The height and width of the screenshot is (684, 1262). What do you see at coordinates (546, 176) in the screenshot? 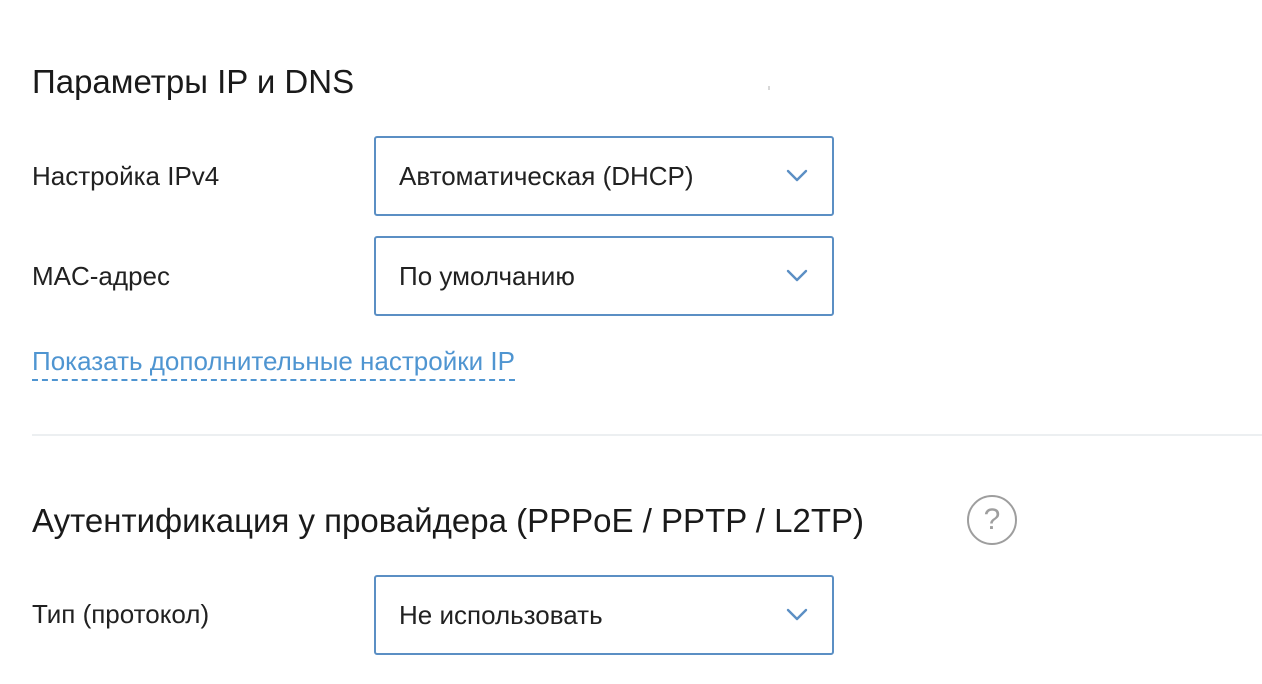
I see `ipv4-setting-value: Автоматическая (DHCP)` at bounding box center [546, 176].